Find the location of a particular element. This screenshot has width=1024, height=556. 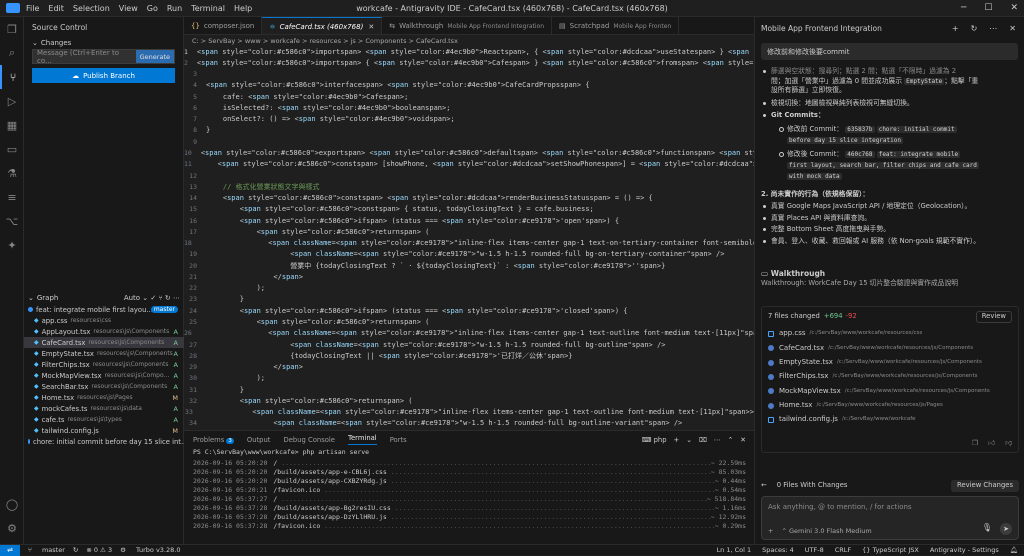

changes-header: ⌄ Changes is located at coordinates (103, 43).